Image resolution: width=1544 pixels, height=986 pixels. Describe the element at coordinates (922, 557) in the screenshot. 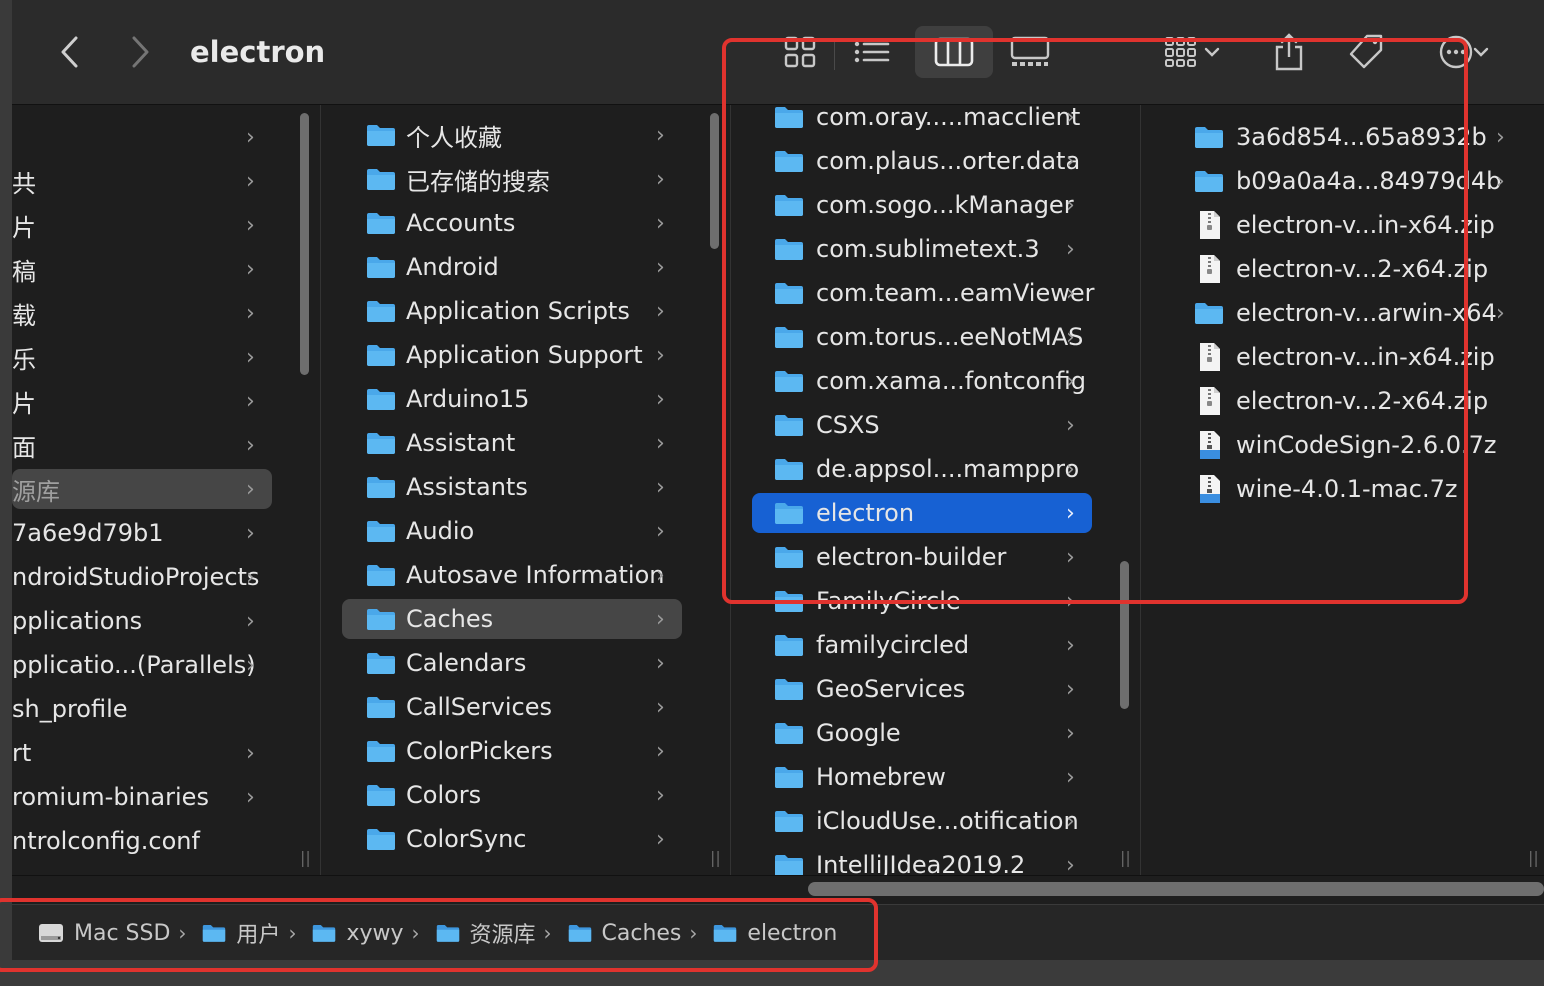

I see `list-item: electron-builder ›` at that location.